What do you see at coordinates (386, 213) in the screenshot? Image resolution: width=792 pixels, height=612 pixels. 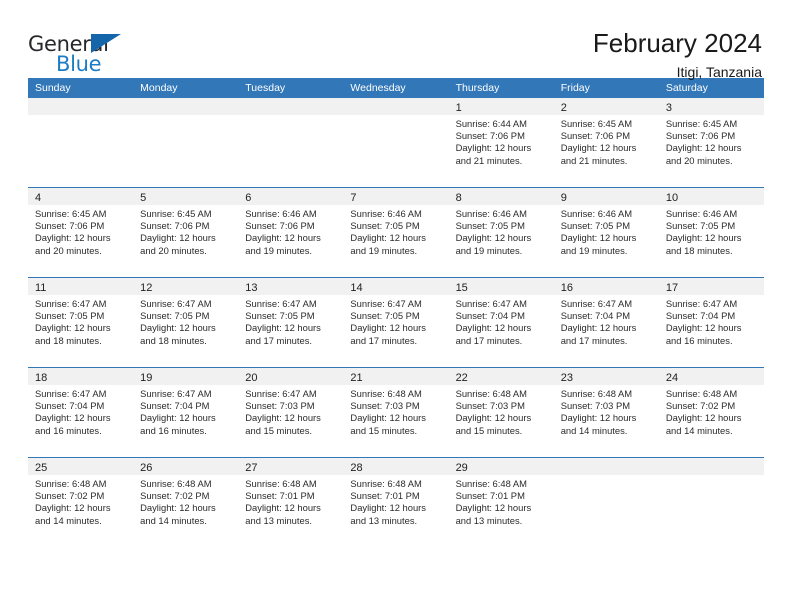 I see `sunrise-text: Sunrise: 6:46 AM` at bounding box center [386, 213].